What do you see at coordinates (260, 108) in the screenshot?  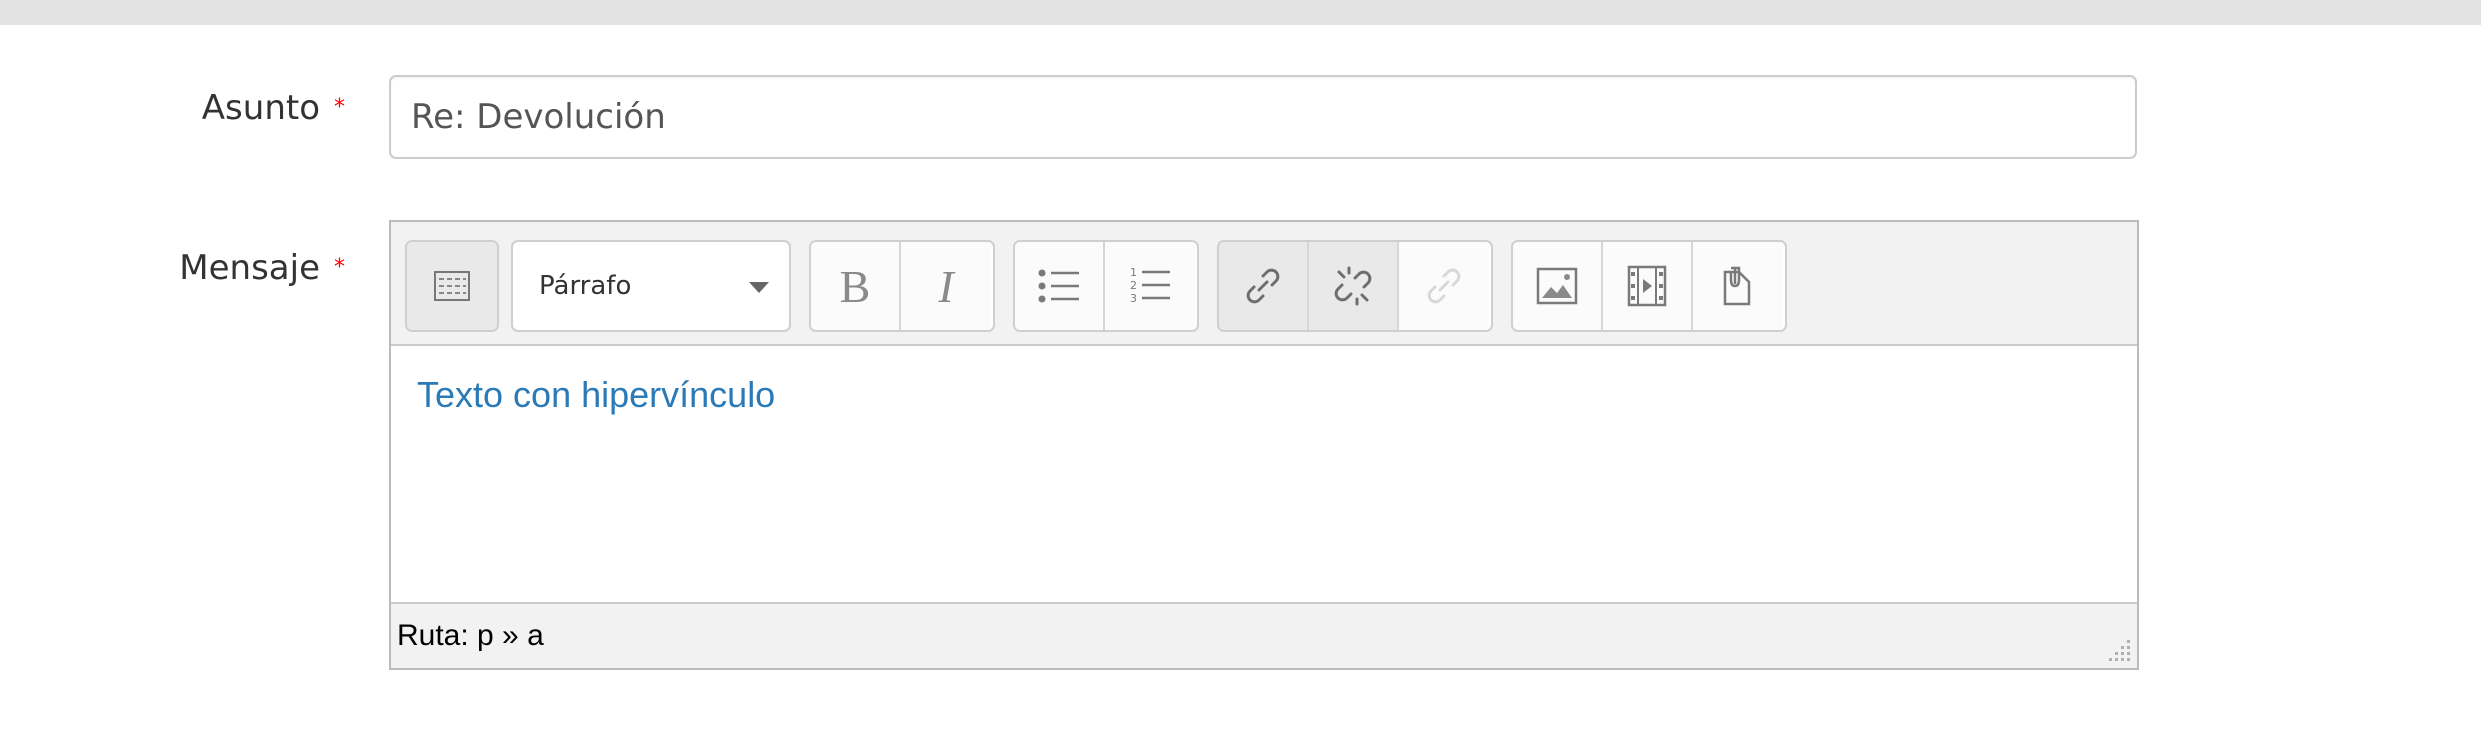 I see `subject-label-text: Asunto` at bounding box center [260, 108].